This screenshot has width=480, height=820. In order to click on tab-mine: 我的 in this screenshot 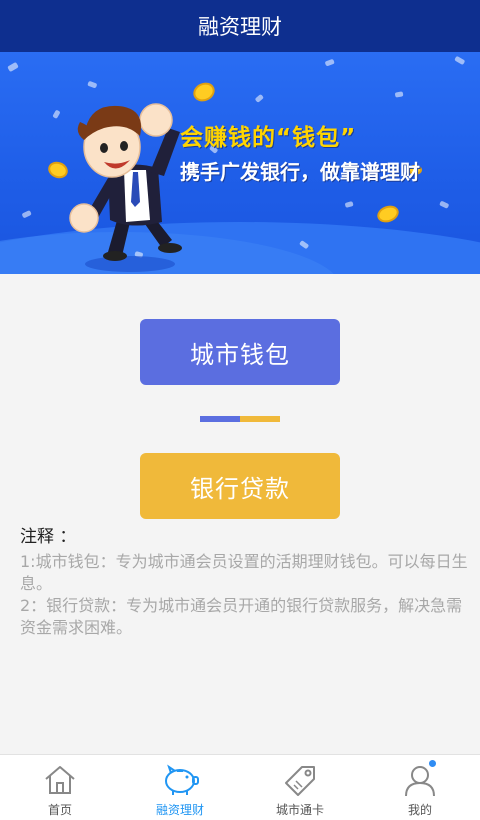, I will do `click(420, 787)`.